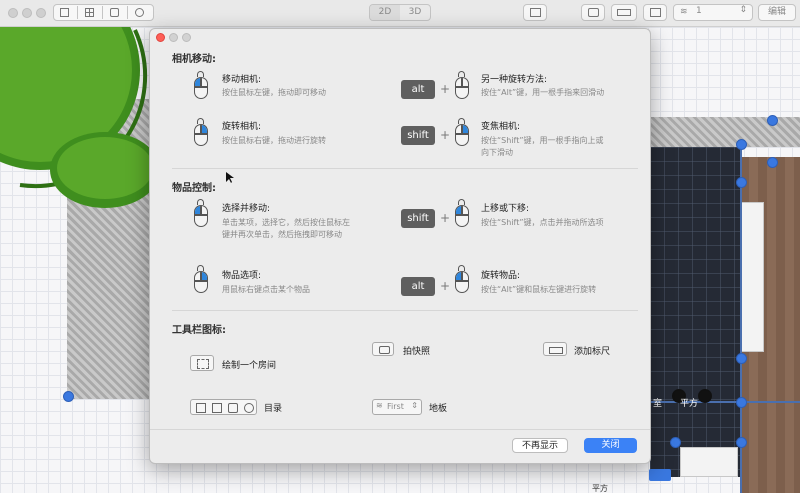 Image resolution: width=800 pixels, height=493 pixels. I want to click on alt-rotate-desc: 按住“Alt”键，用一根手指来回滑动, so click(543, 92).